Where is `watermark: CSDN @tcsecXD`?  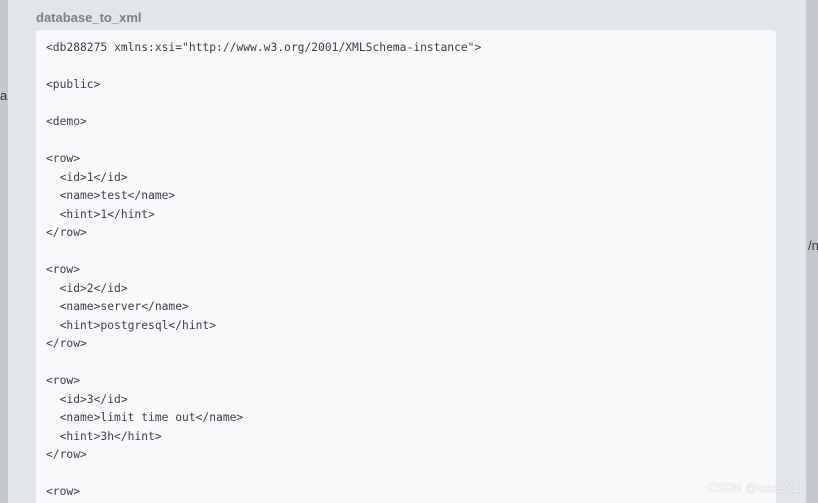
watermark: CSDN @tcsecXD is located at coordinates (754, 488).